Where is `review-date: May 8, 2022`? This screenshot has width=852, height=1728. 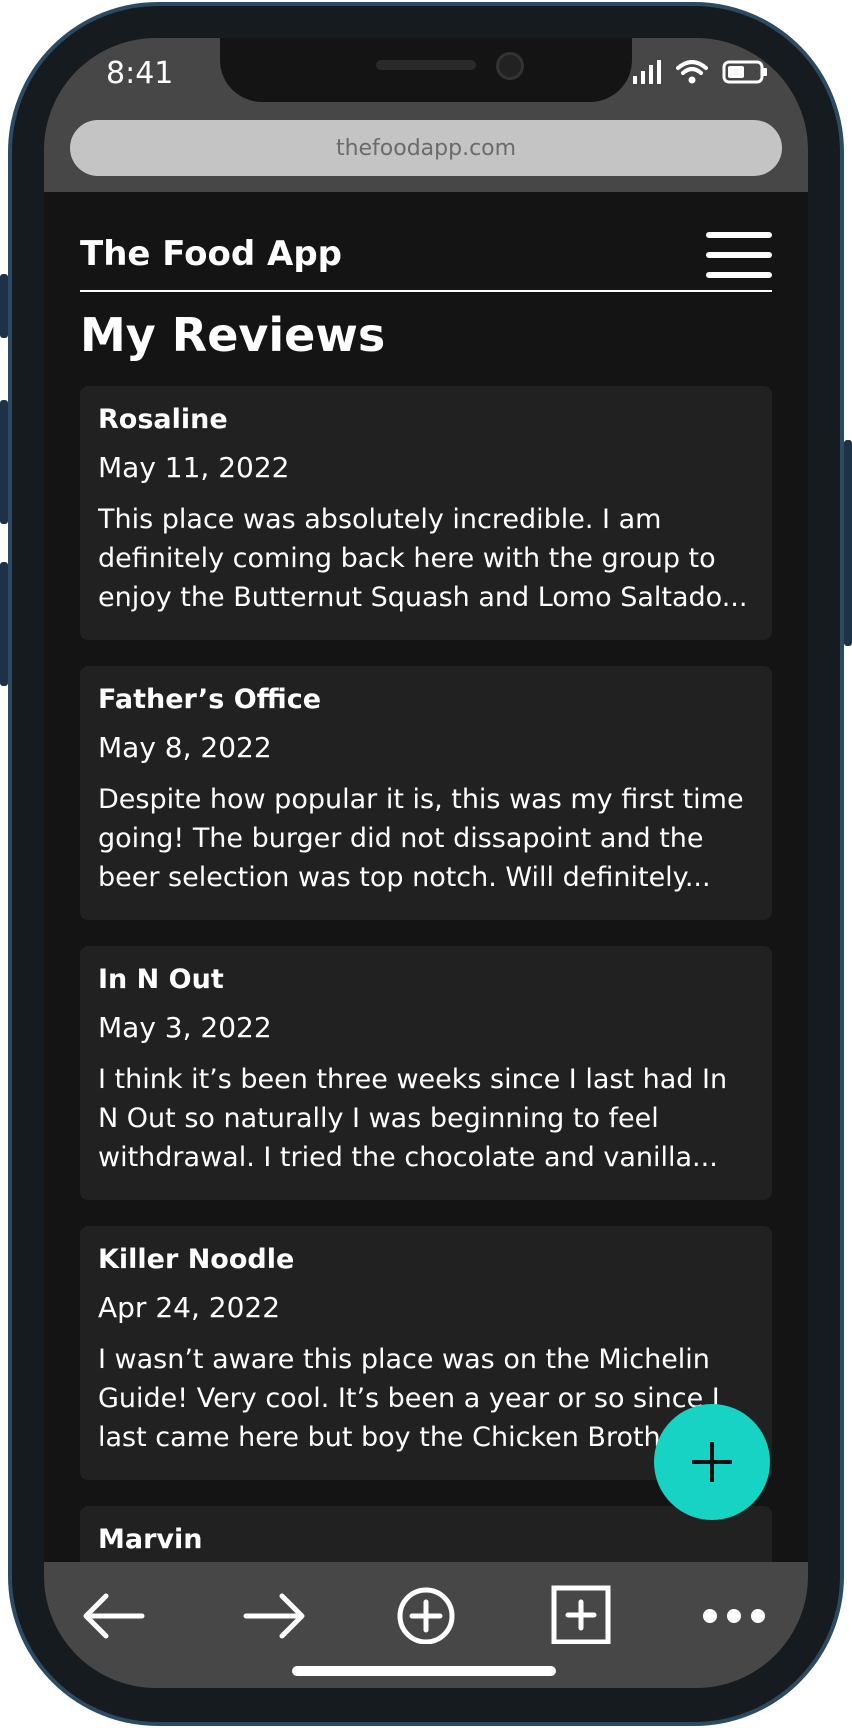
review-date: May 8, 2022 is located at coordinates (185, 747).